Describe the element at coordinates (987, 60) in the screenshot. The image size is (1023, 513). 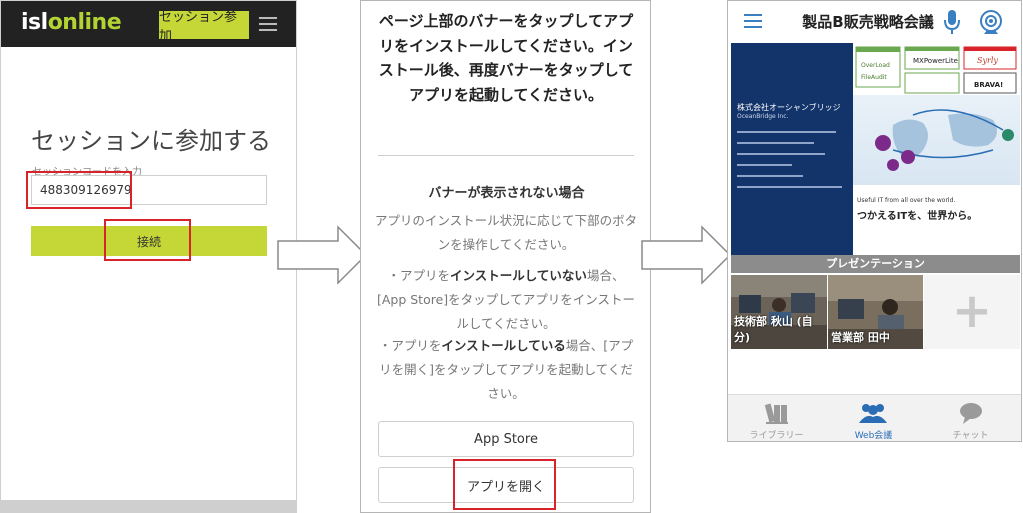
I see `svg-text: Syrly` at that location.